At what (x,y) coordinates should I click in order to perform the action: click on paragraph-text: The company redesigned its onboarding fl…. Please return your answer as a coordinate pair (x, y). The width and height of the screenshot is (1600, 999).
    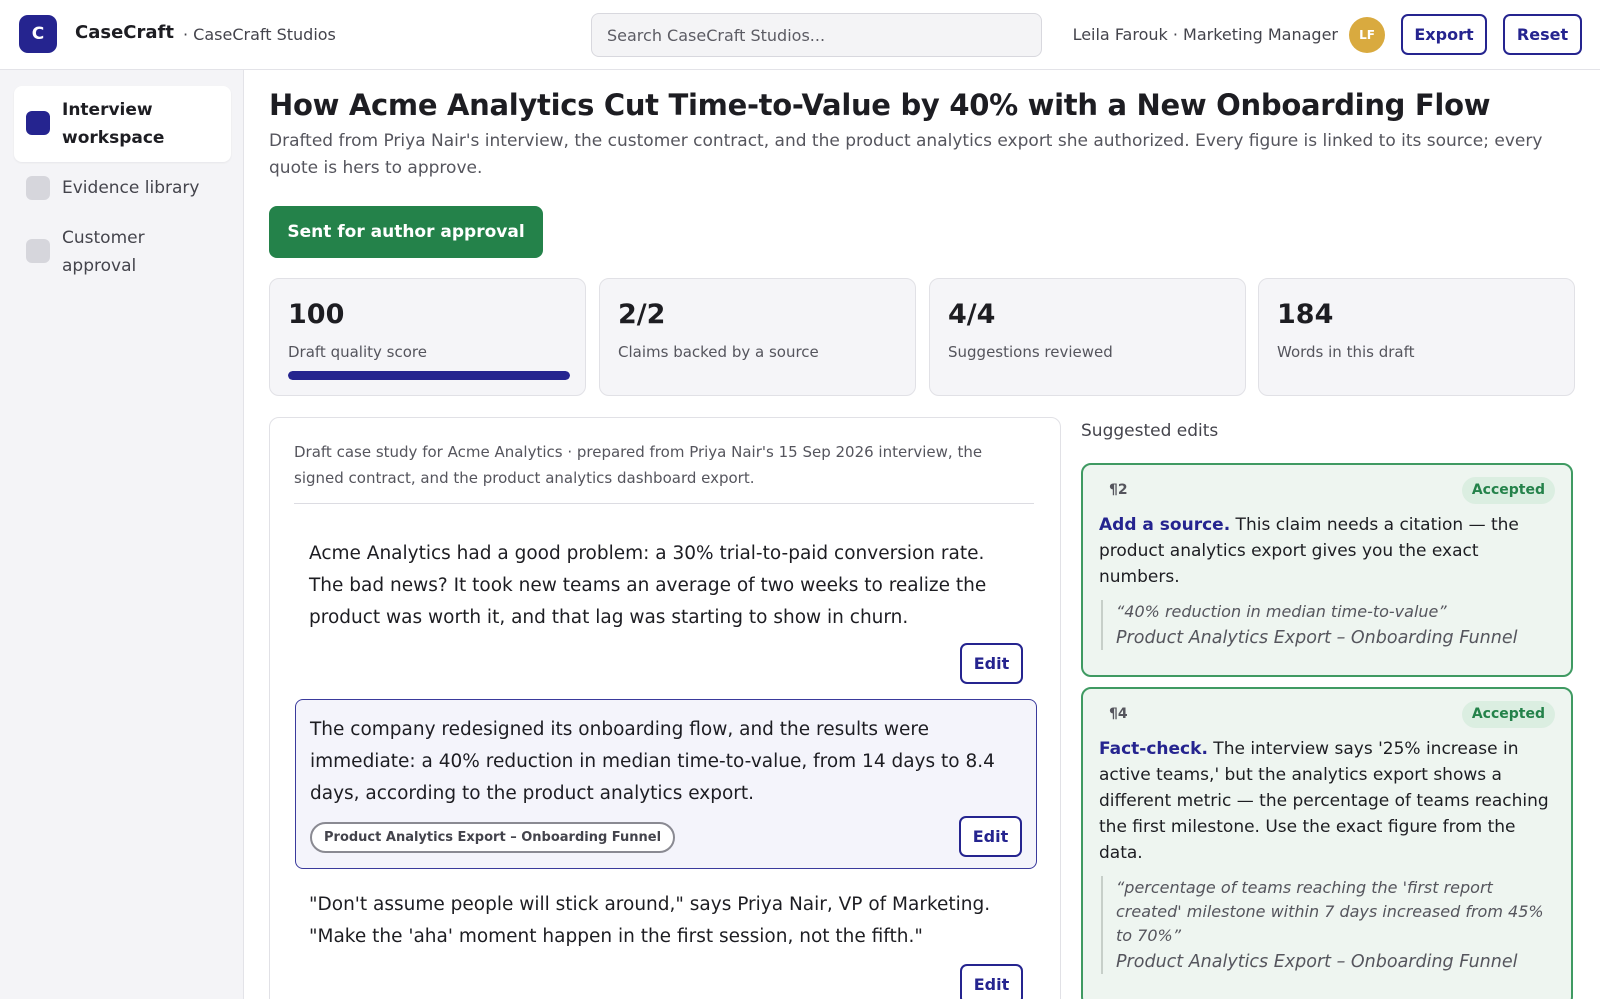
    Looking at the image, I should click on (652, 761).